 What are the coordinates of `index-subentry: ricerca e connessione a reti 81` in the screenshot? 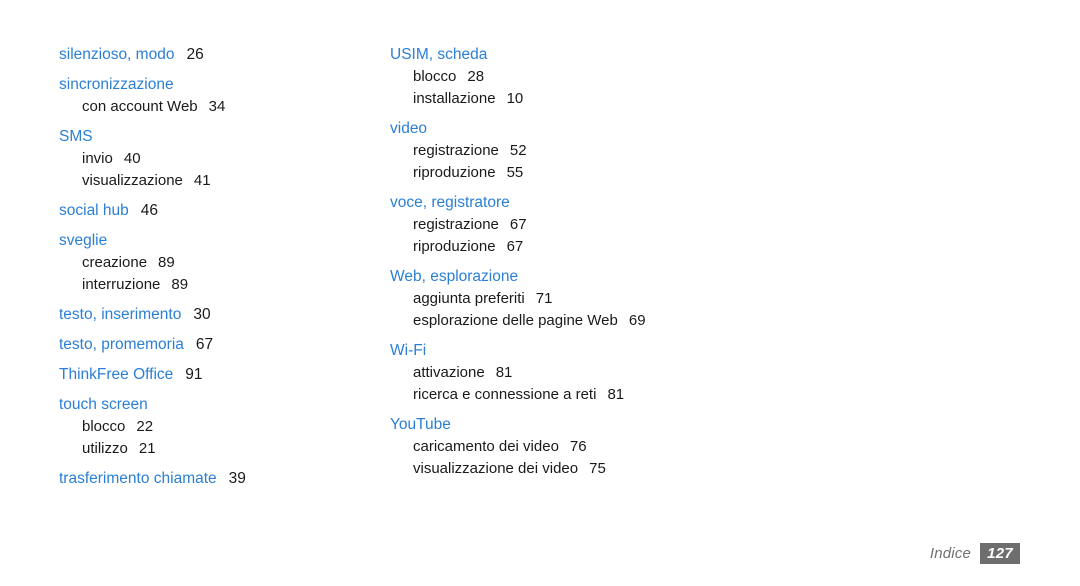 It's located at (601, 395).